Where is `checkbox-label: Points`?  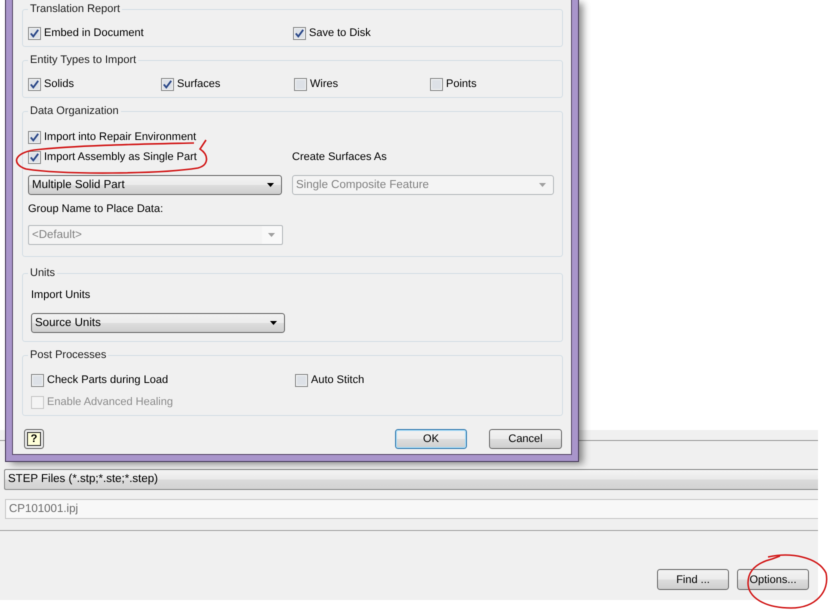
checkbox-label: Points is located at coordinates (461, 84).